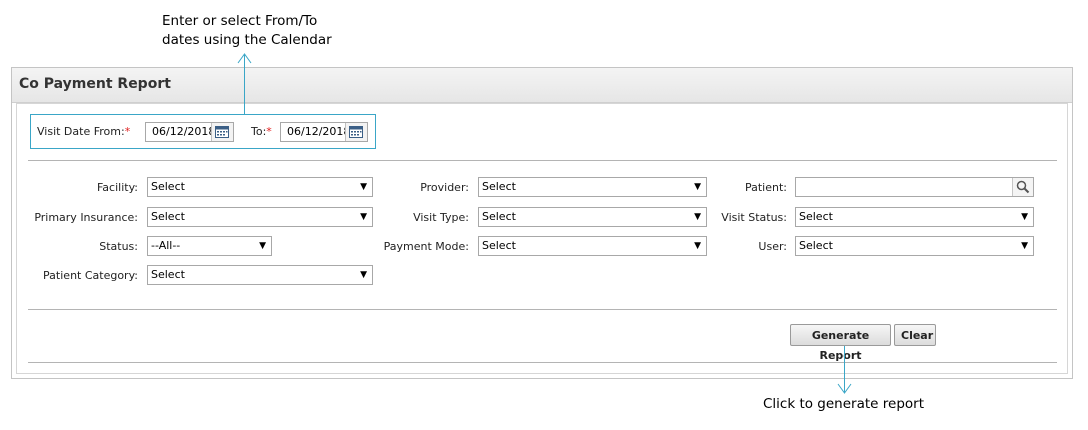 Image resolution: width=1088 pixels, height=430 pixels. I want to click on payment-mode-select: Select ▼, so click(592, 246).